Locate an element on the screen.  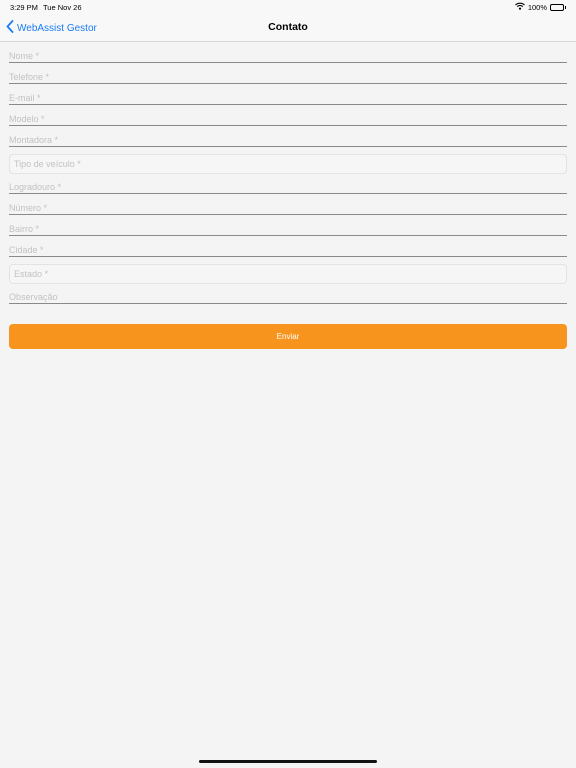
enviar-button: Enviar is located at coordinates (288, 336).